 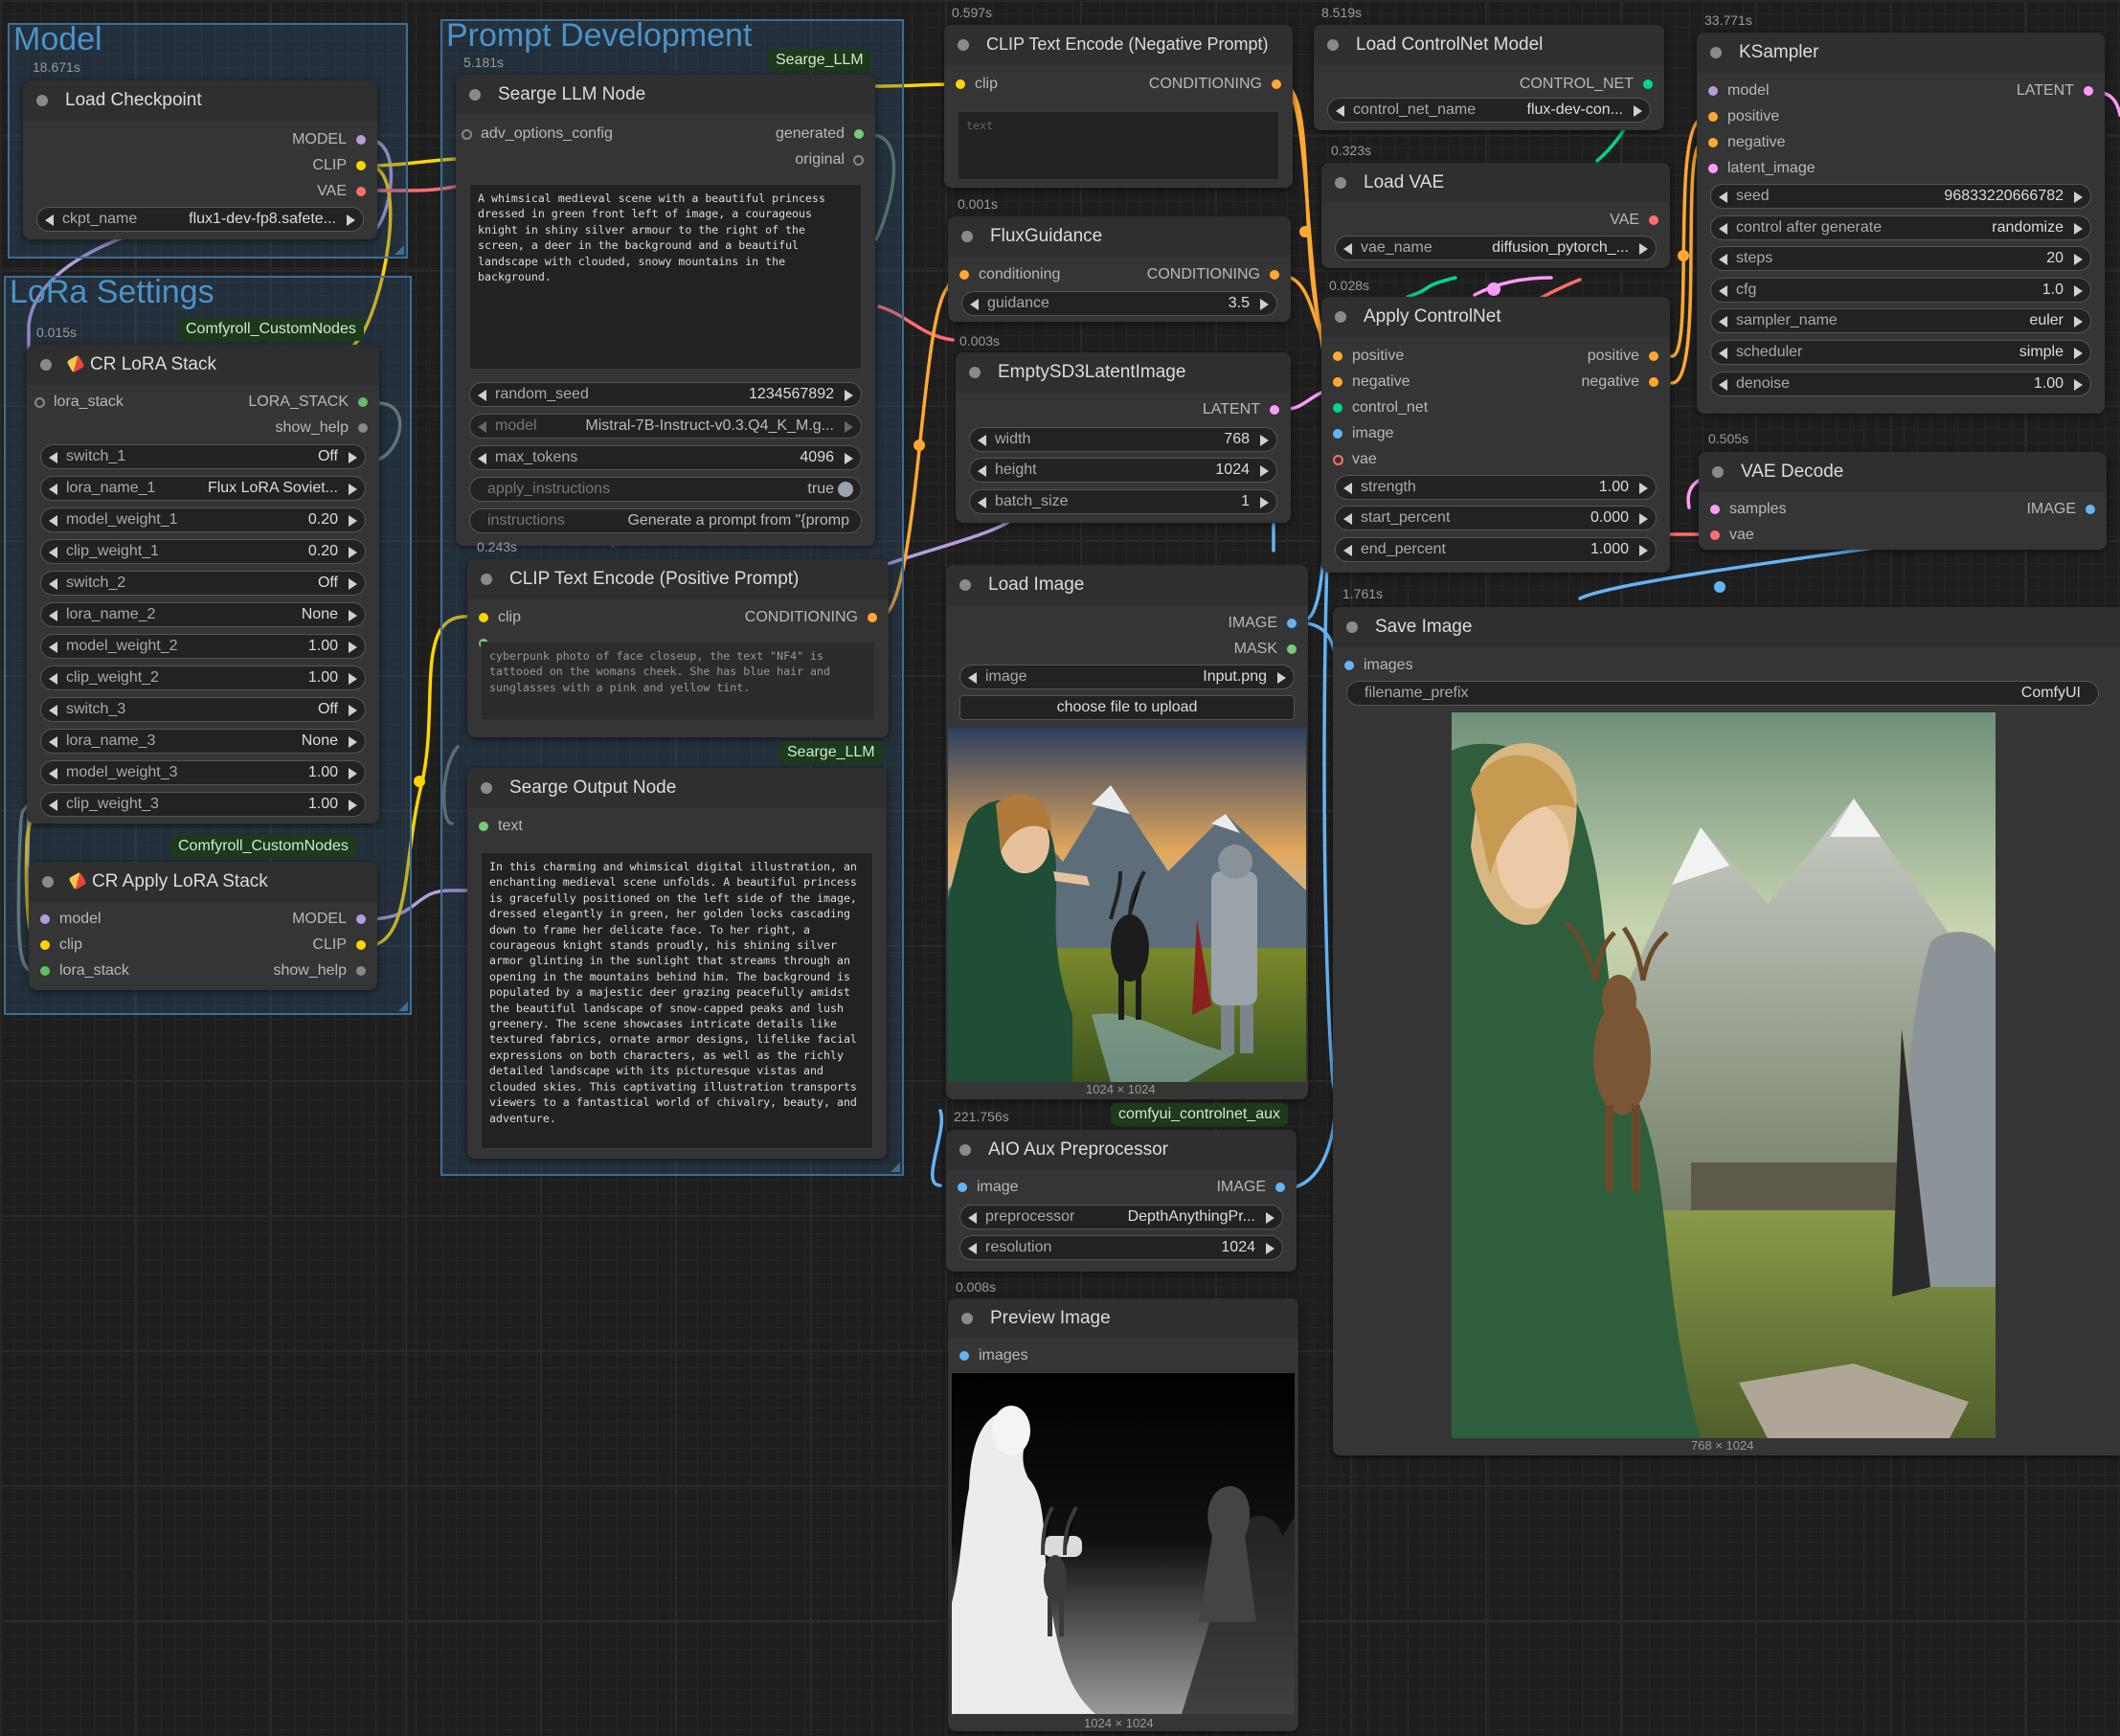 I want to click on output-show-help: show_help, so click(x=320, y=970).